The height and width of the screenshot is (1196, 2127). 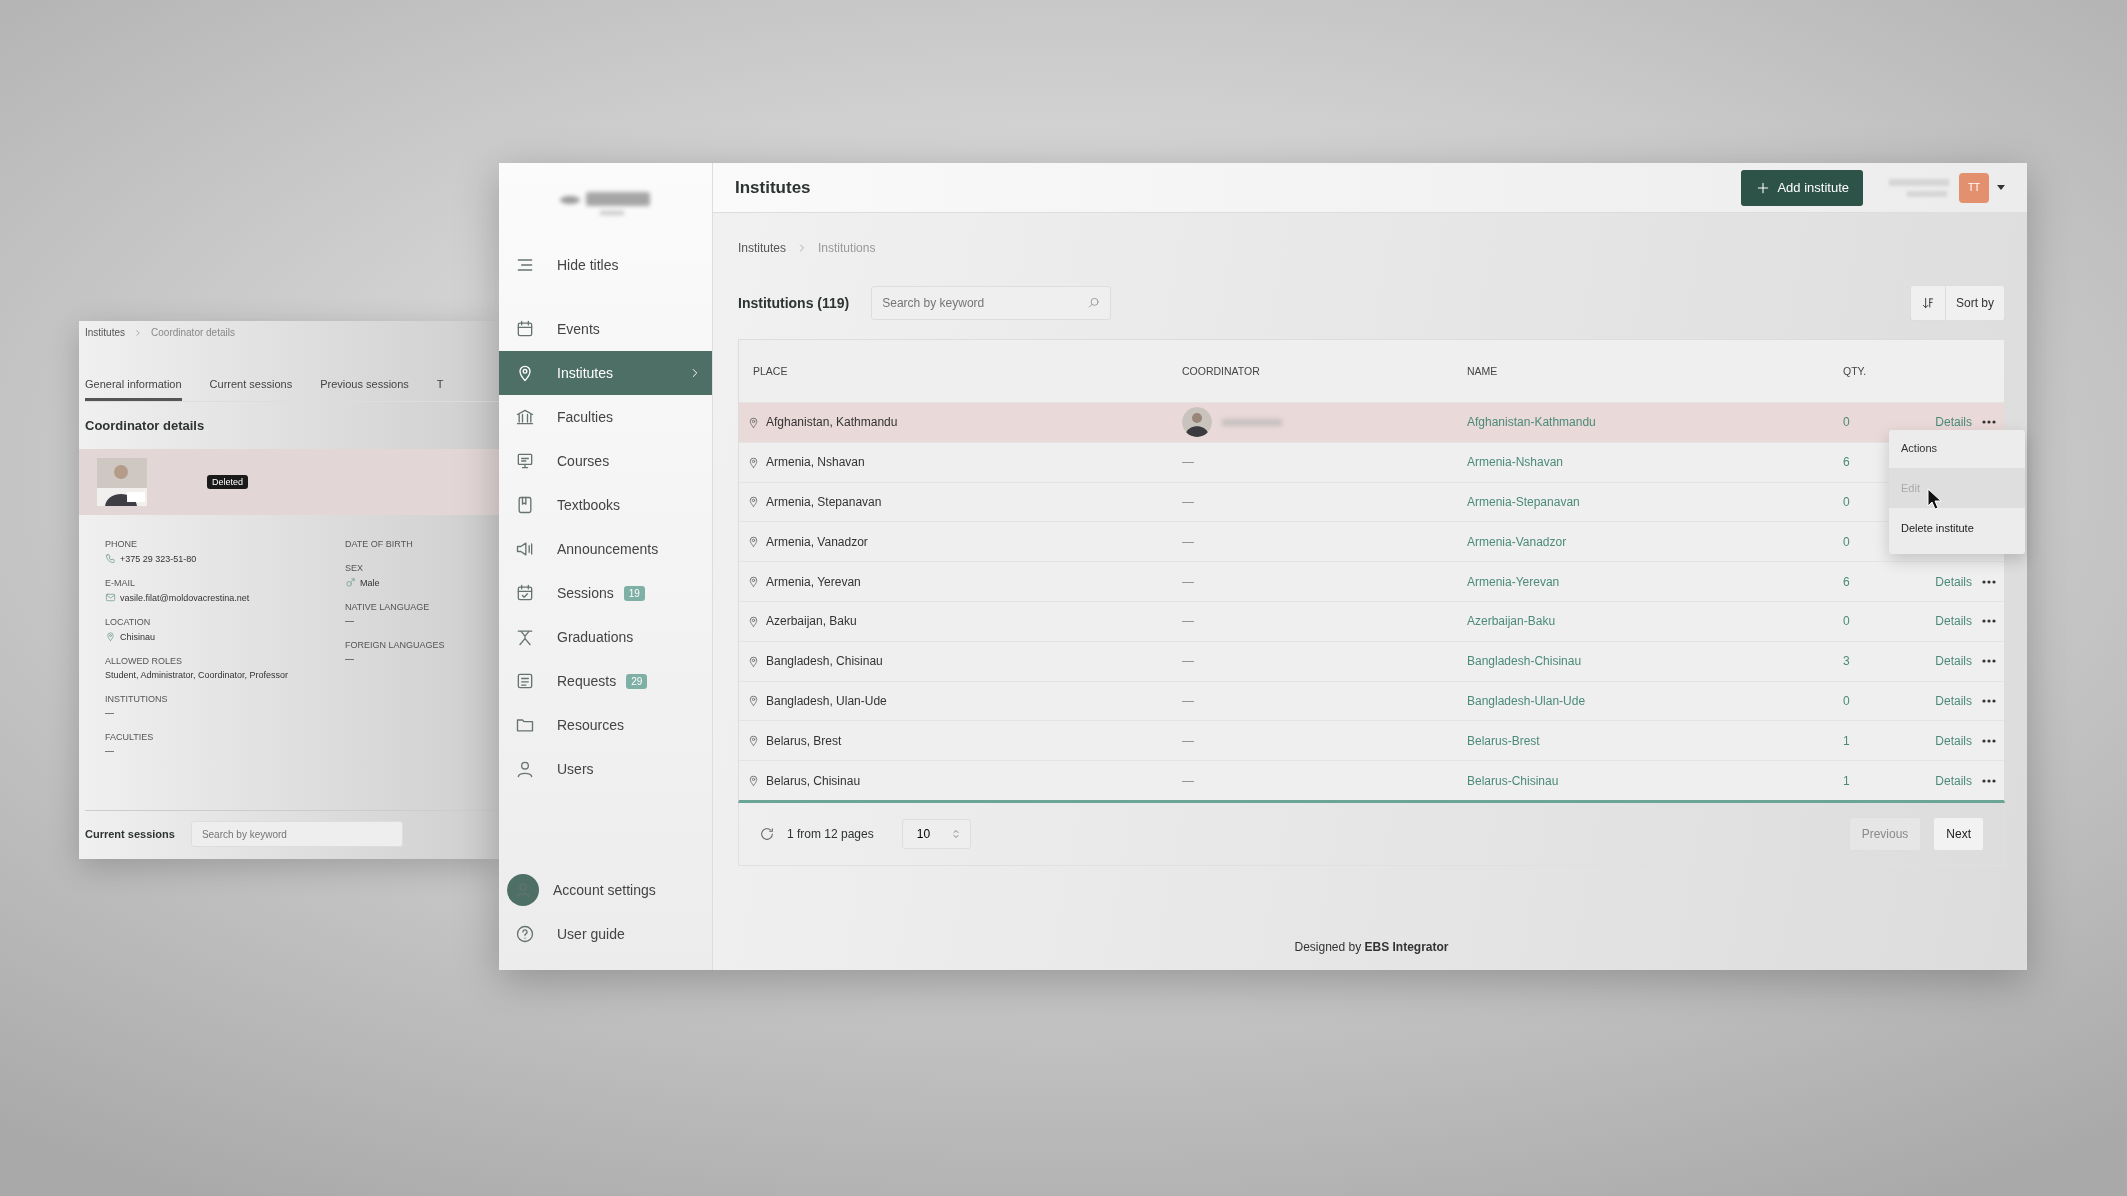 I want to click on column-header: COORDINATOR, so click(x=1221, y=371).